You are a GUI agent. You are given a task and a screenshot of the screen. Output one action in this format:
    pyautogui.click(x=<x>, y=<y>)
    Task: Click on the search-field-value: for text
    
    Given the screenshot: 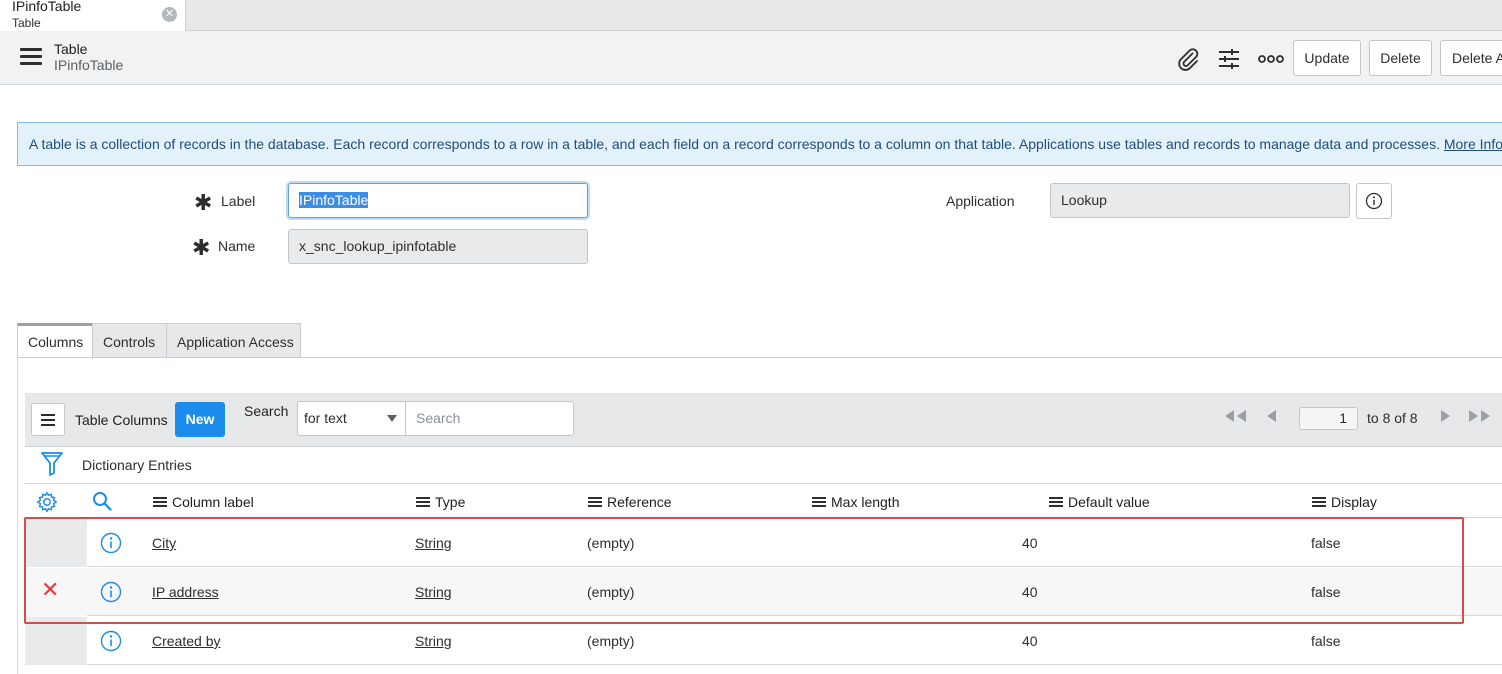 What is the action you would take?
    pyautogui.click(x=325, y=418)
    